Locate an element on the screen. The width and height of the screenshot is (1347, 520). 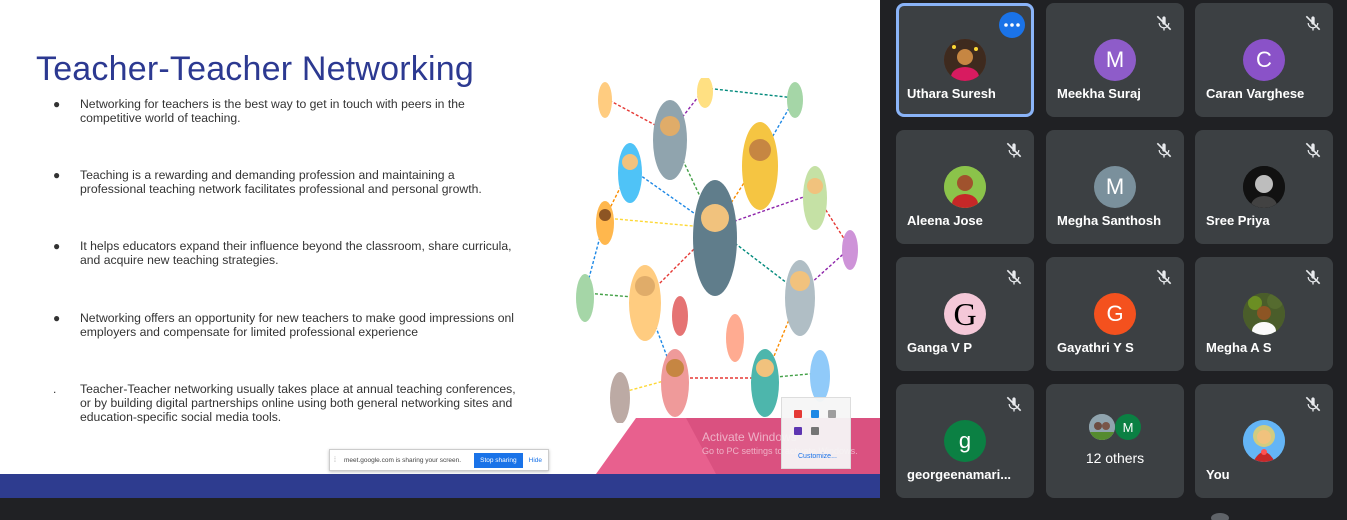
network-illustration is located at coordinates (717, 250).